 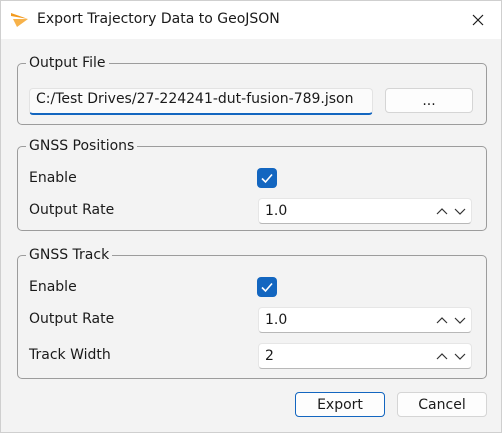 I want to click on window-title: Export Trajectory Data to GeoJSON, so click(x=158, y=19).